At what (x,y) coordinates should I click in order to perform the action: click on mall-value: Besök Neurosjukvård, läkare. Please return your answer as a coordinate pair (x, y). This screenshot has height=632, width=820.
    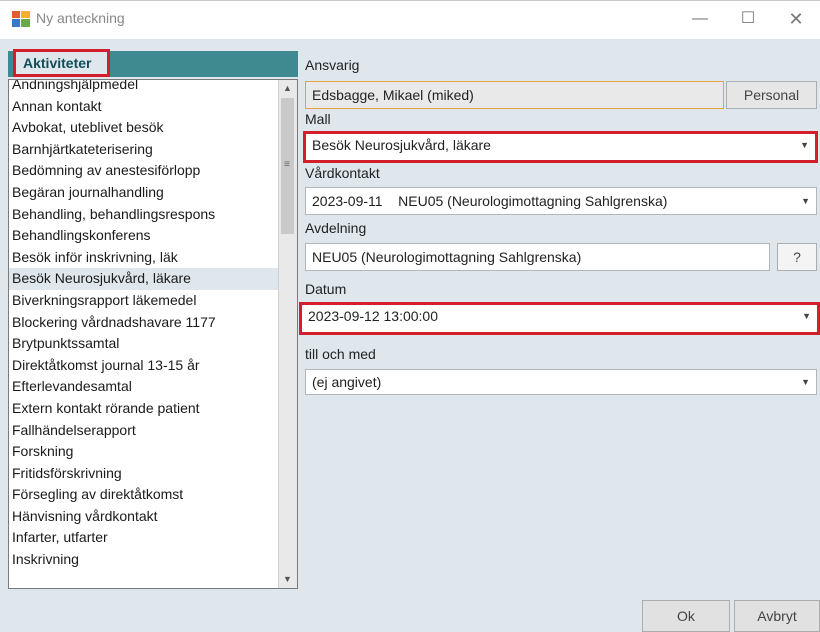
    Looking at the image, I should click on (401, 145).